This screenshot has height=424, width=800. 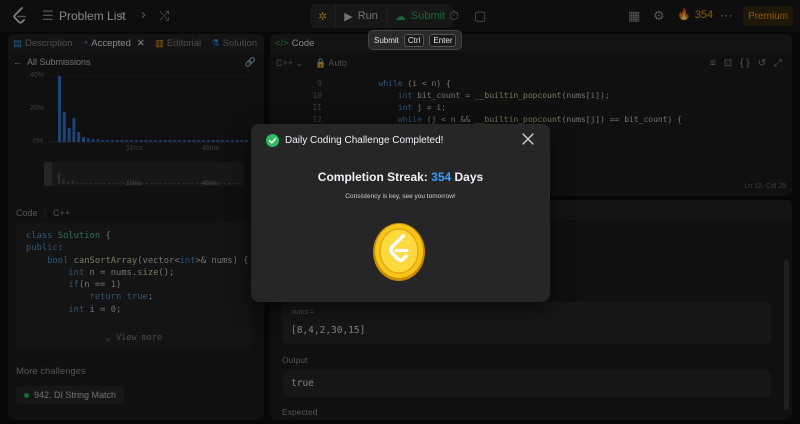 What do you see at coordinates (364, 140) in the screenshot?
I see `modal-title: Daily Coding Challenge Completed!` at bounding box center [364, 140].